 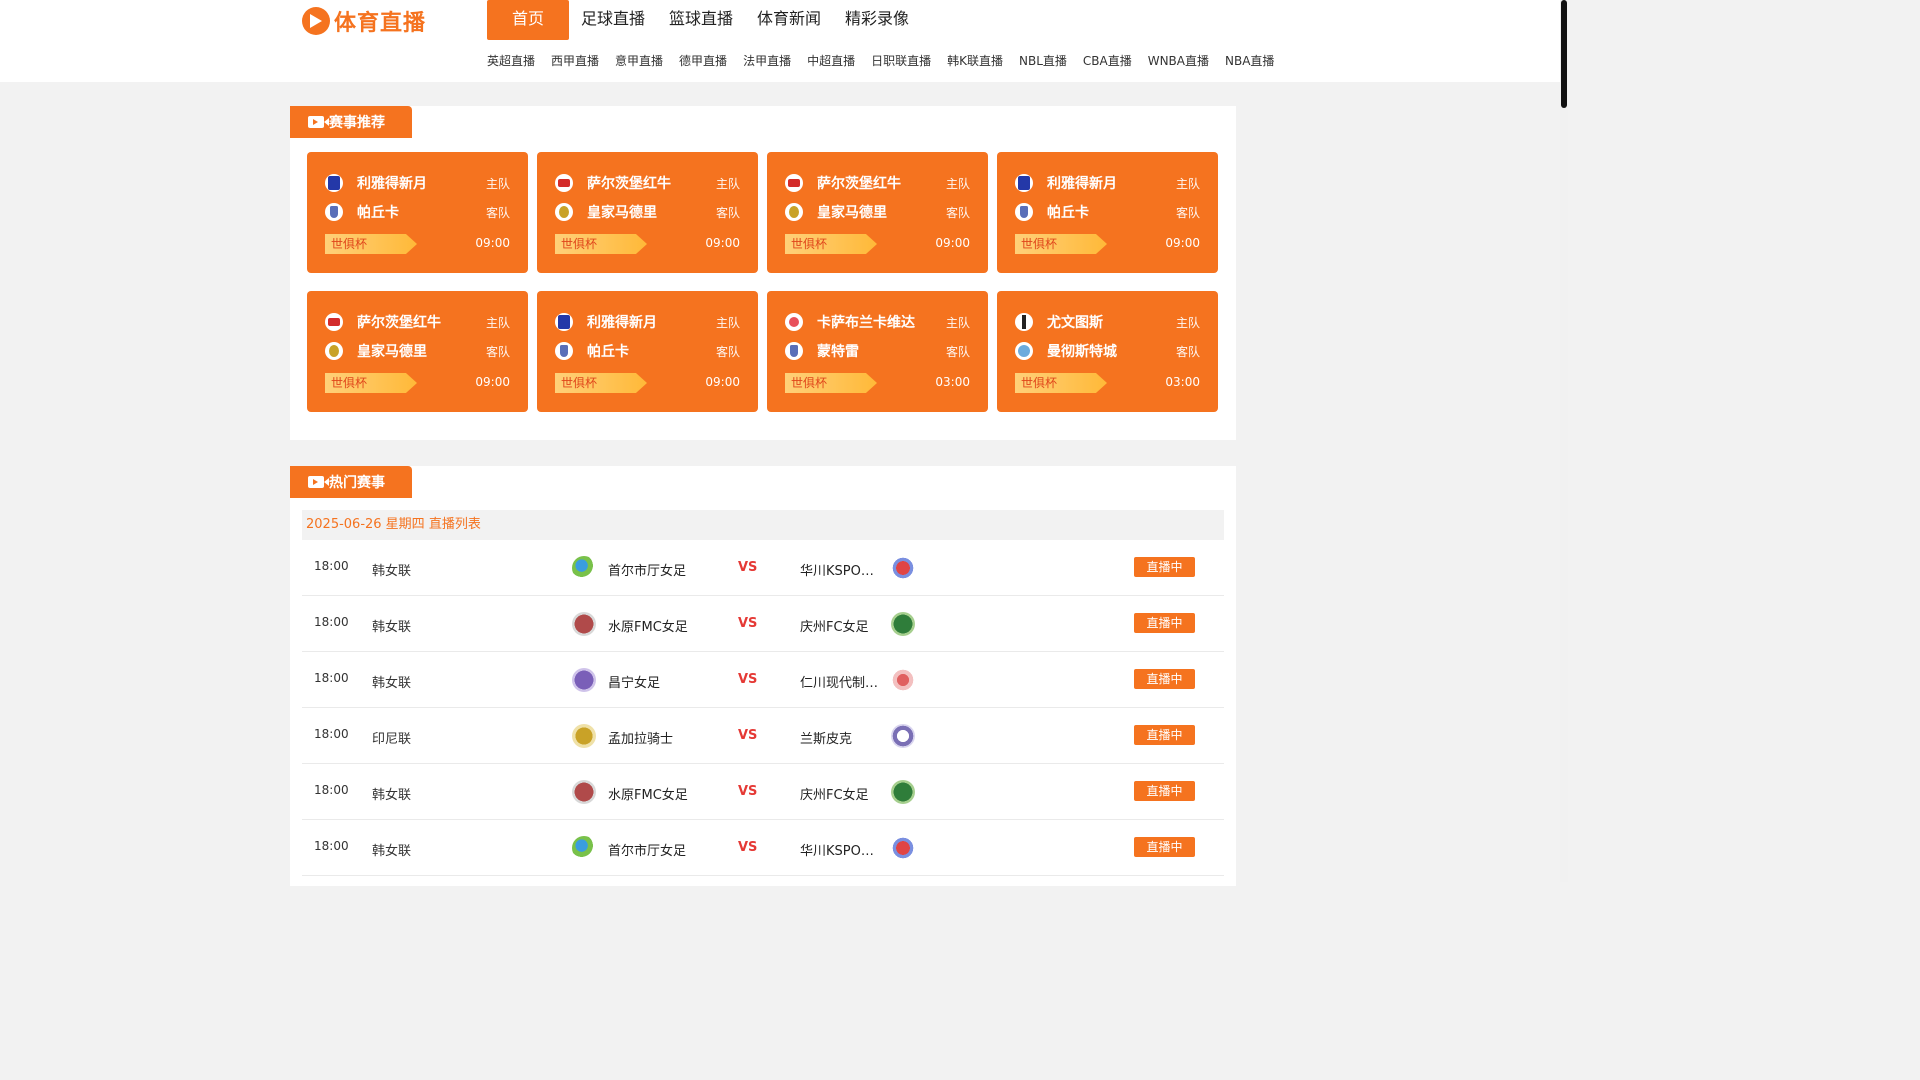 What do you see at coordinates (331, 846) in the screenshot?
I see `match-time: 18:00` at bounding box center [331, 846].